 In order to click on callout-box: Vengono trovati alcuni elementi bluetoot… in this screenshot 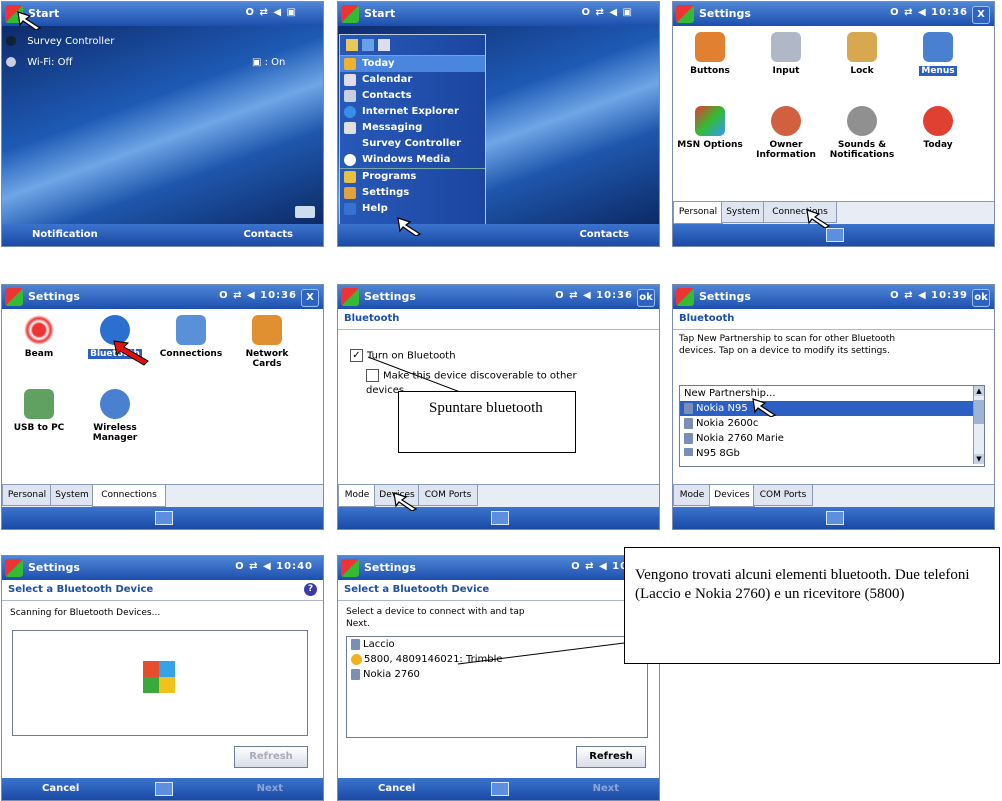, I will do `click(812, 605)`.